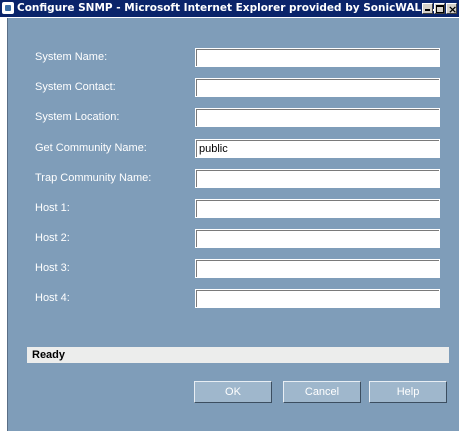  What do you see at coordinates (8, 8) in the screenshot?
I see `ie-document-icon` at bounding box center [8, 8].